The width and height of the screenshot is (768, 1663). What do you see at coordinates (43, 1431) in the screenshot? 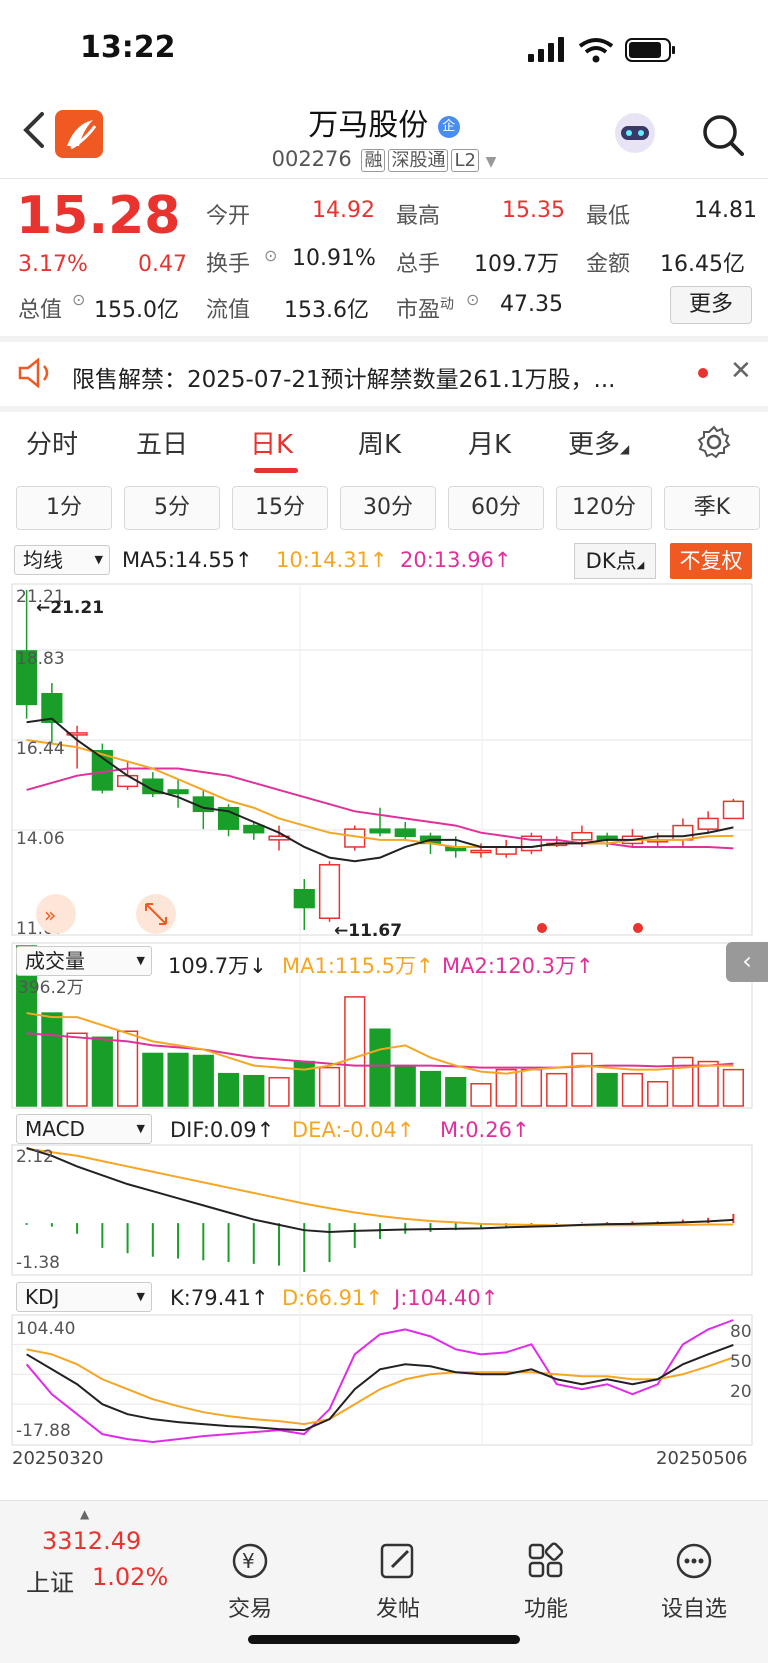
I see `kdj-axis-bottom: -17.88` at bounding box center [43, 1431].